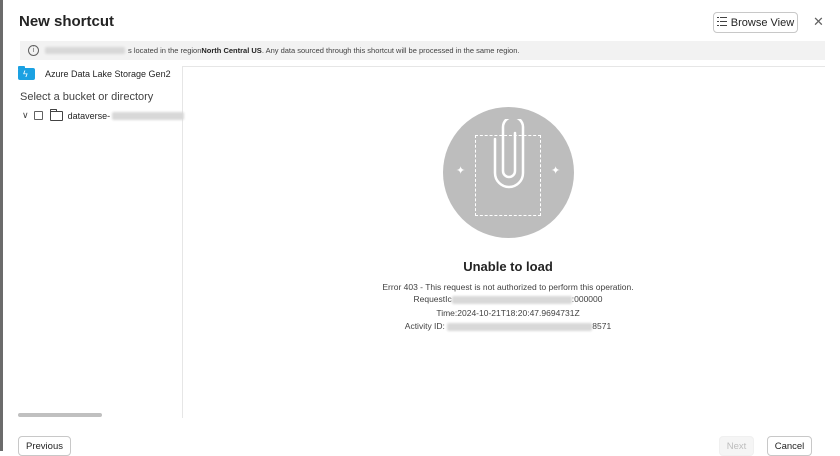 The height and width of the screenshot is (456, 840). What do you see at coordinates (426, 326) in the screenshot?
I see `activity-id-prefix: Activity ID:` at bounding box center [426, 326].